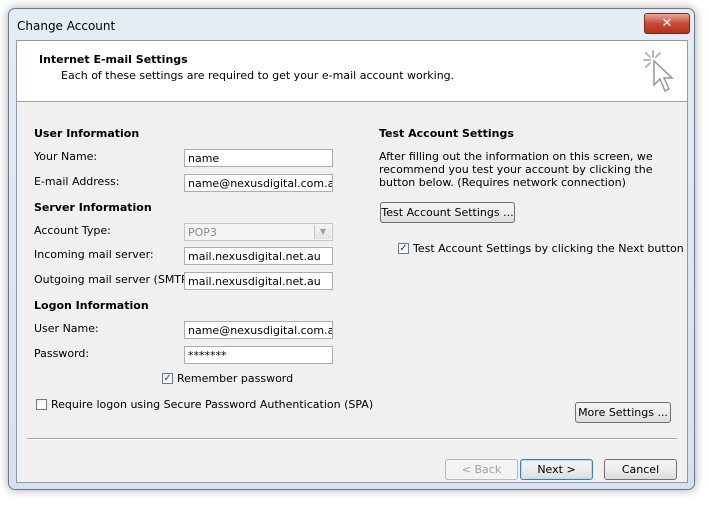 The height and width of the screenshot is (505, 709). Describe the element at coordinates (115, 279) in the screenshot. I see `outgoing-server-label: Outgoing mail server (SMTP):` at that location.